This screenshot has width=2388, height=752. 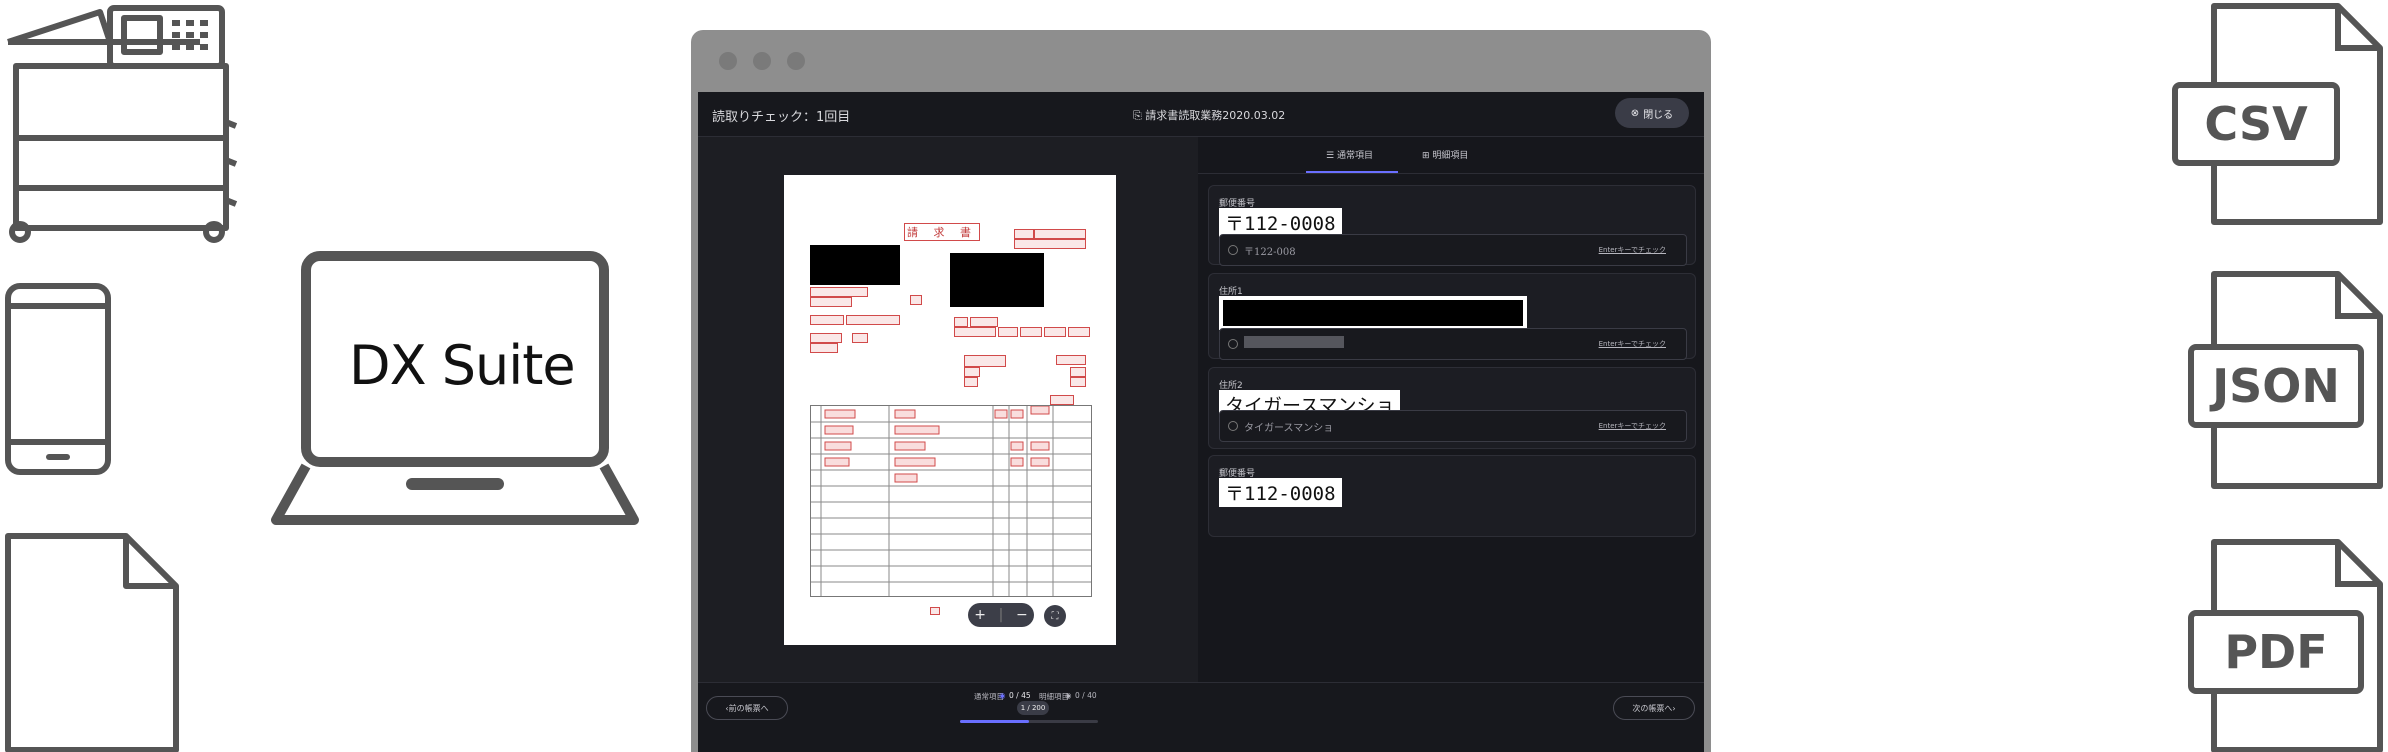 I want to click on document-name-wrap: ⎘ 請求書読取業務2020.03.02, so click(x=1209, y=115).